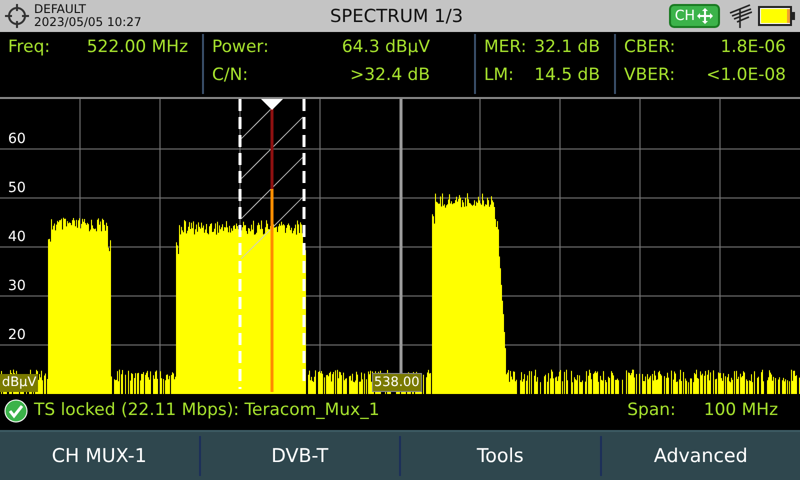 Image resolution: width=800 pixels, height=480 pixels. What do you see at coordinates (650, 76) in the screenshot?
I see `measurement-label: VBER:` at bounding box center [650, 76].